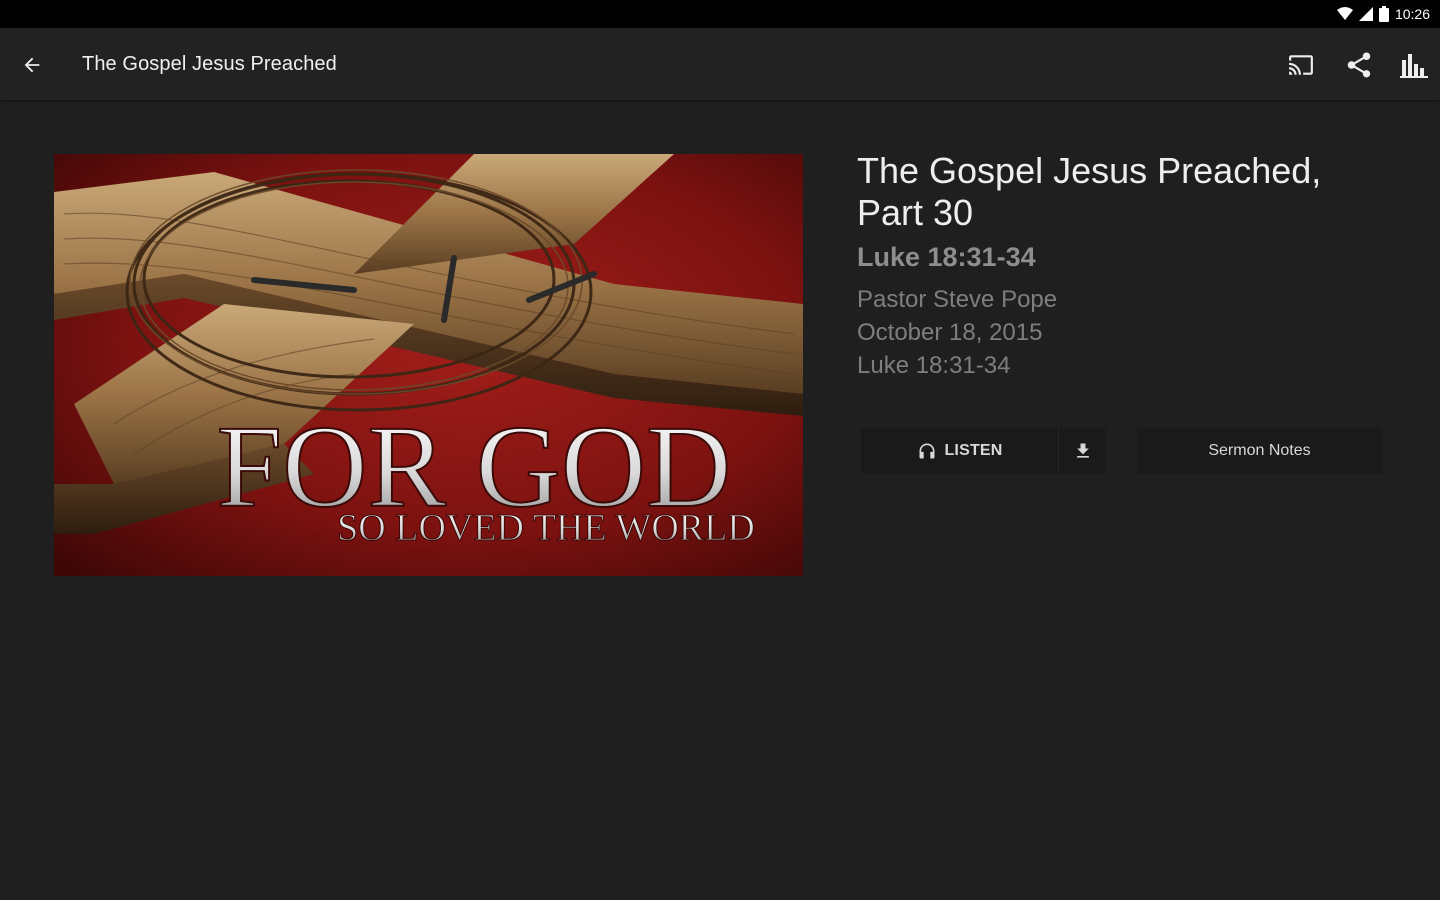 Image resolution: width=1440 pixels, height=900 pixels. What do you see at coordinates (927, 451) in the screenshot?
I see `headphones-icon` at bounding box center [927, 451].